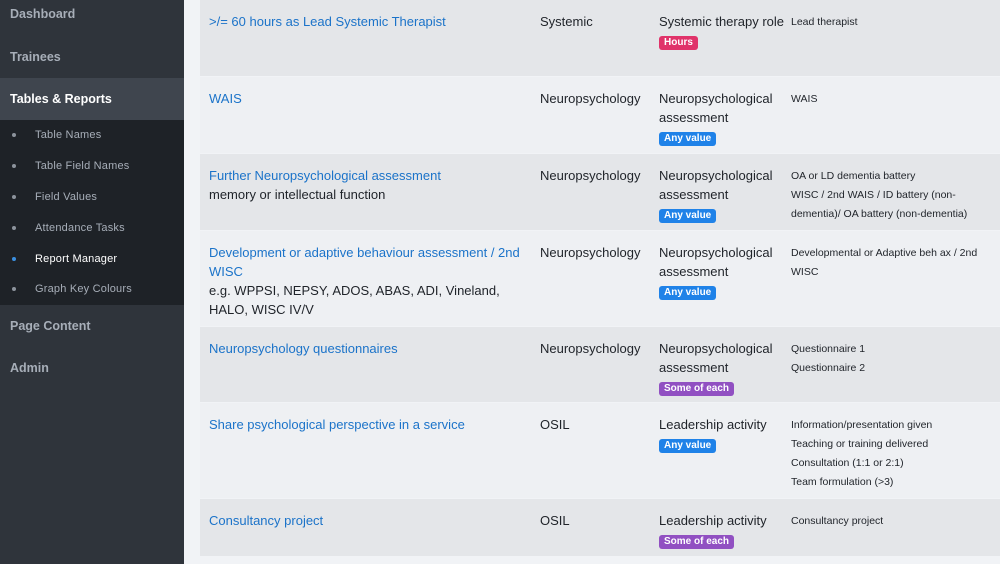  I want to click on type-cell: Leadership activity Some of each, so click(721, 530).